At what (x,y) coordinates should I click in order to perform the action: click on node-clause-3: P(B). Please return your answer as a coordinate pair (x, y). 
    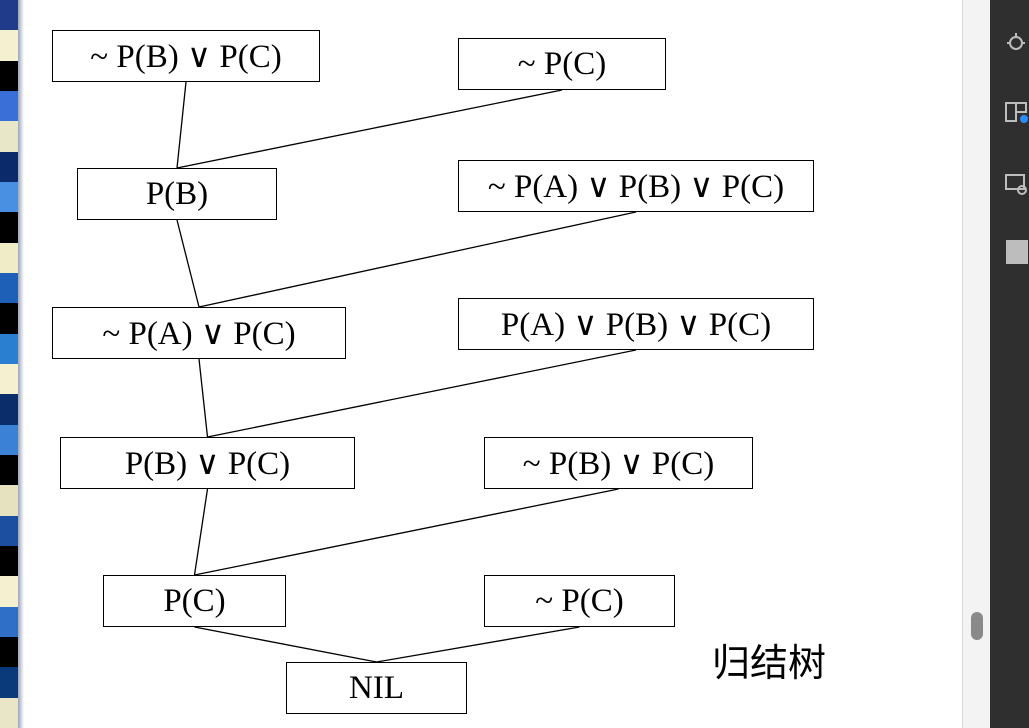
    Looking at the image, I should click on (177, 194).